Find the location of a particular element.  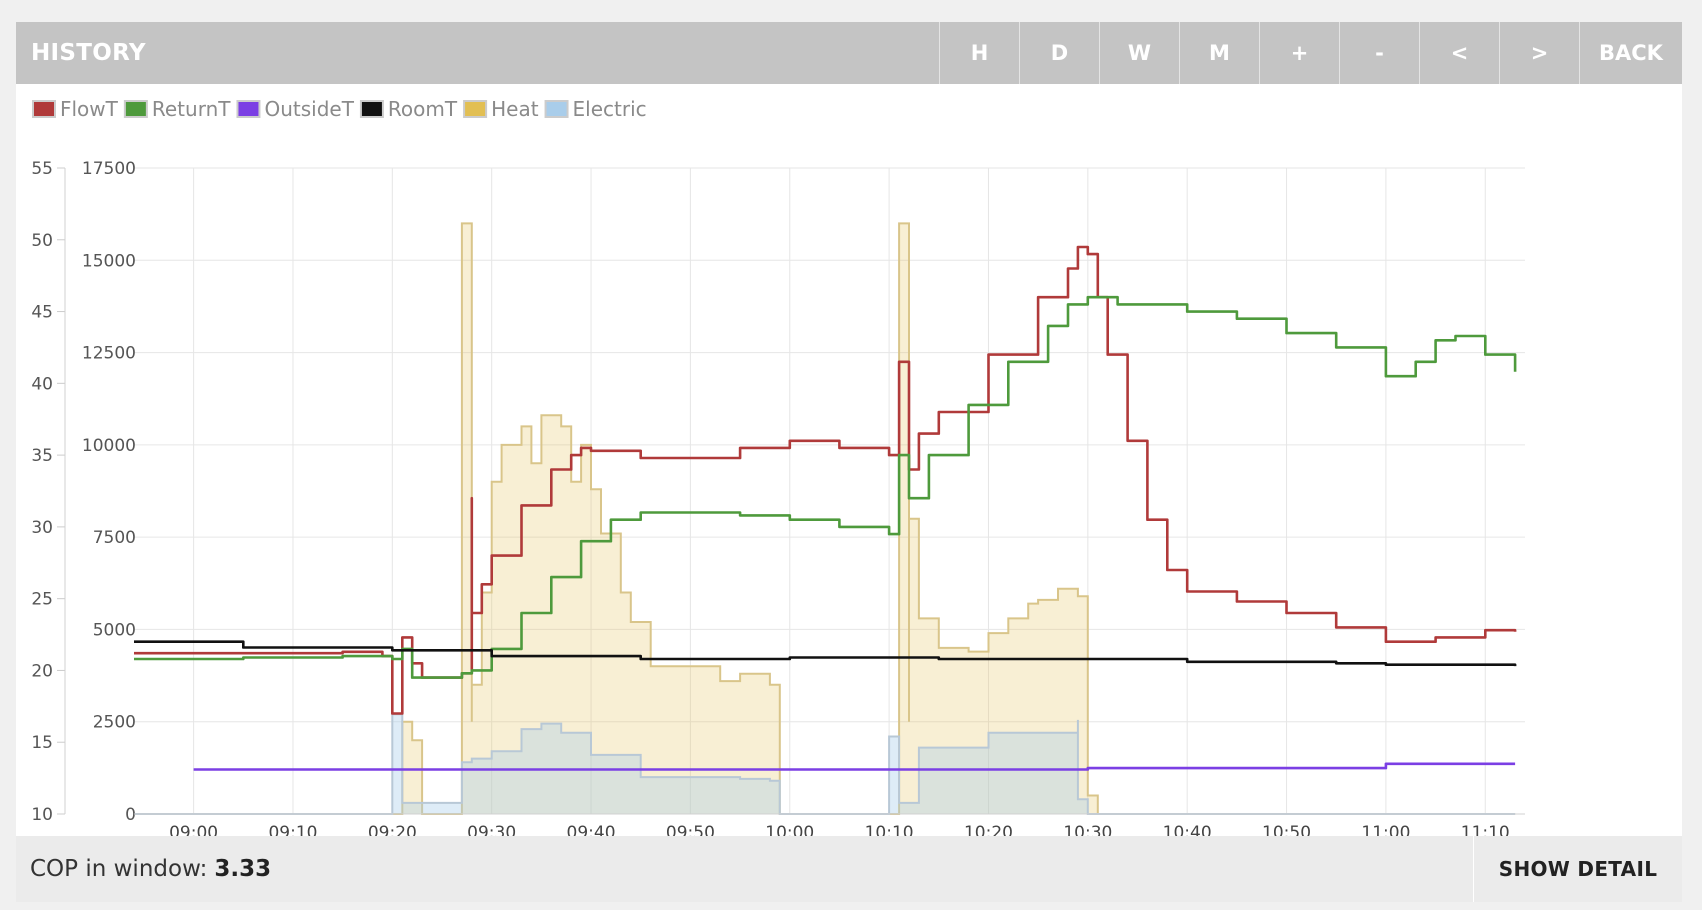

electric-series-line is located at coordinates (825, 764).